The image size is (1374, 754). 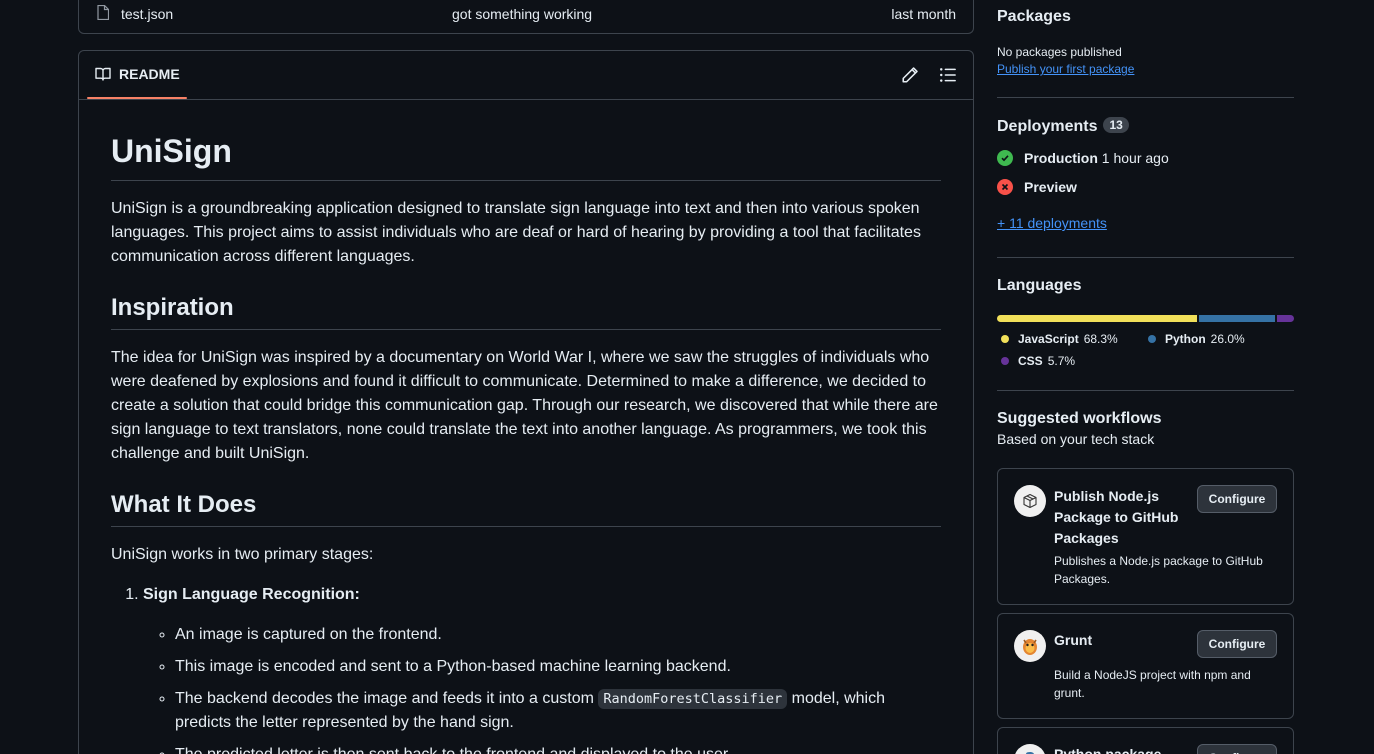 What do you see at coordinates (147, 14) in the screenshot?
I see `file-name-link: test.json` at bounding box center [147, 14].